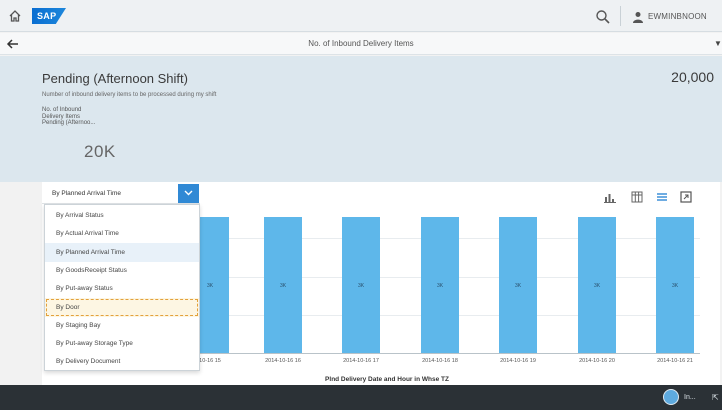 The height and width of the screenshot is (410, 722). Describe the element at coordinates (597, 361) in the screenshot. I see `x-tick-label: 2014-10-16 20` at that location.